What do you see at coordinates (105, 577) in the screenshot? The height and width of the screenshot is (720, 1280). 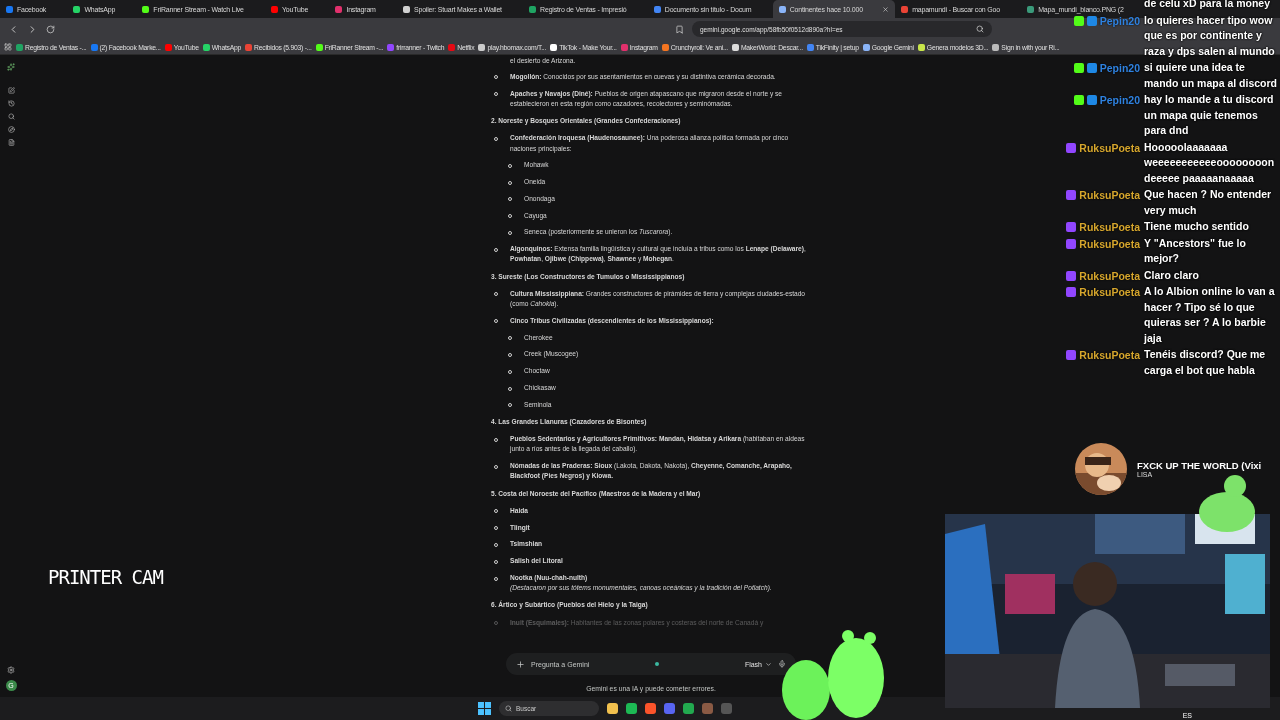 I see `camera-label: PRINTER CAM` at bounding box center [105, 577].